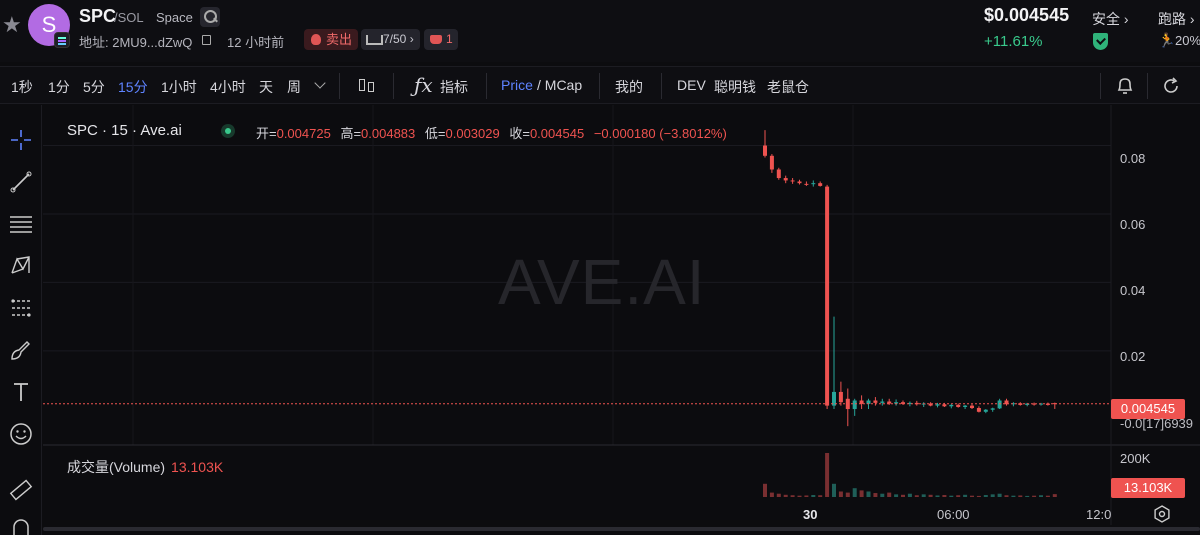 The height and width of the screenshot is (535, 1200). What do you see at coordinates (124, 130) in the screenshot?
I see `chart-legend-title: SPC · 15 · Ave.ai` at bounding box center [124, 130].